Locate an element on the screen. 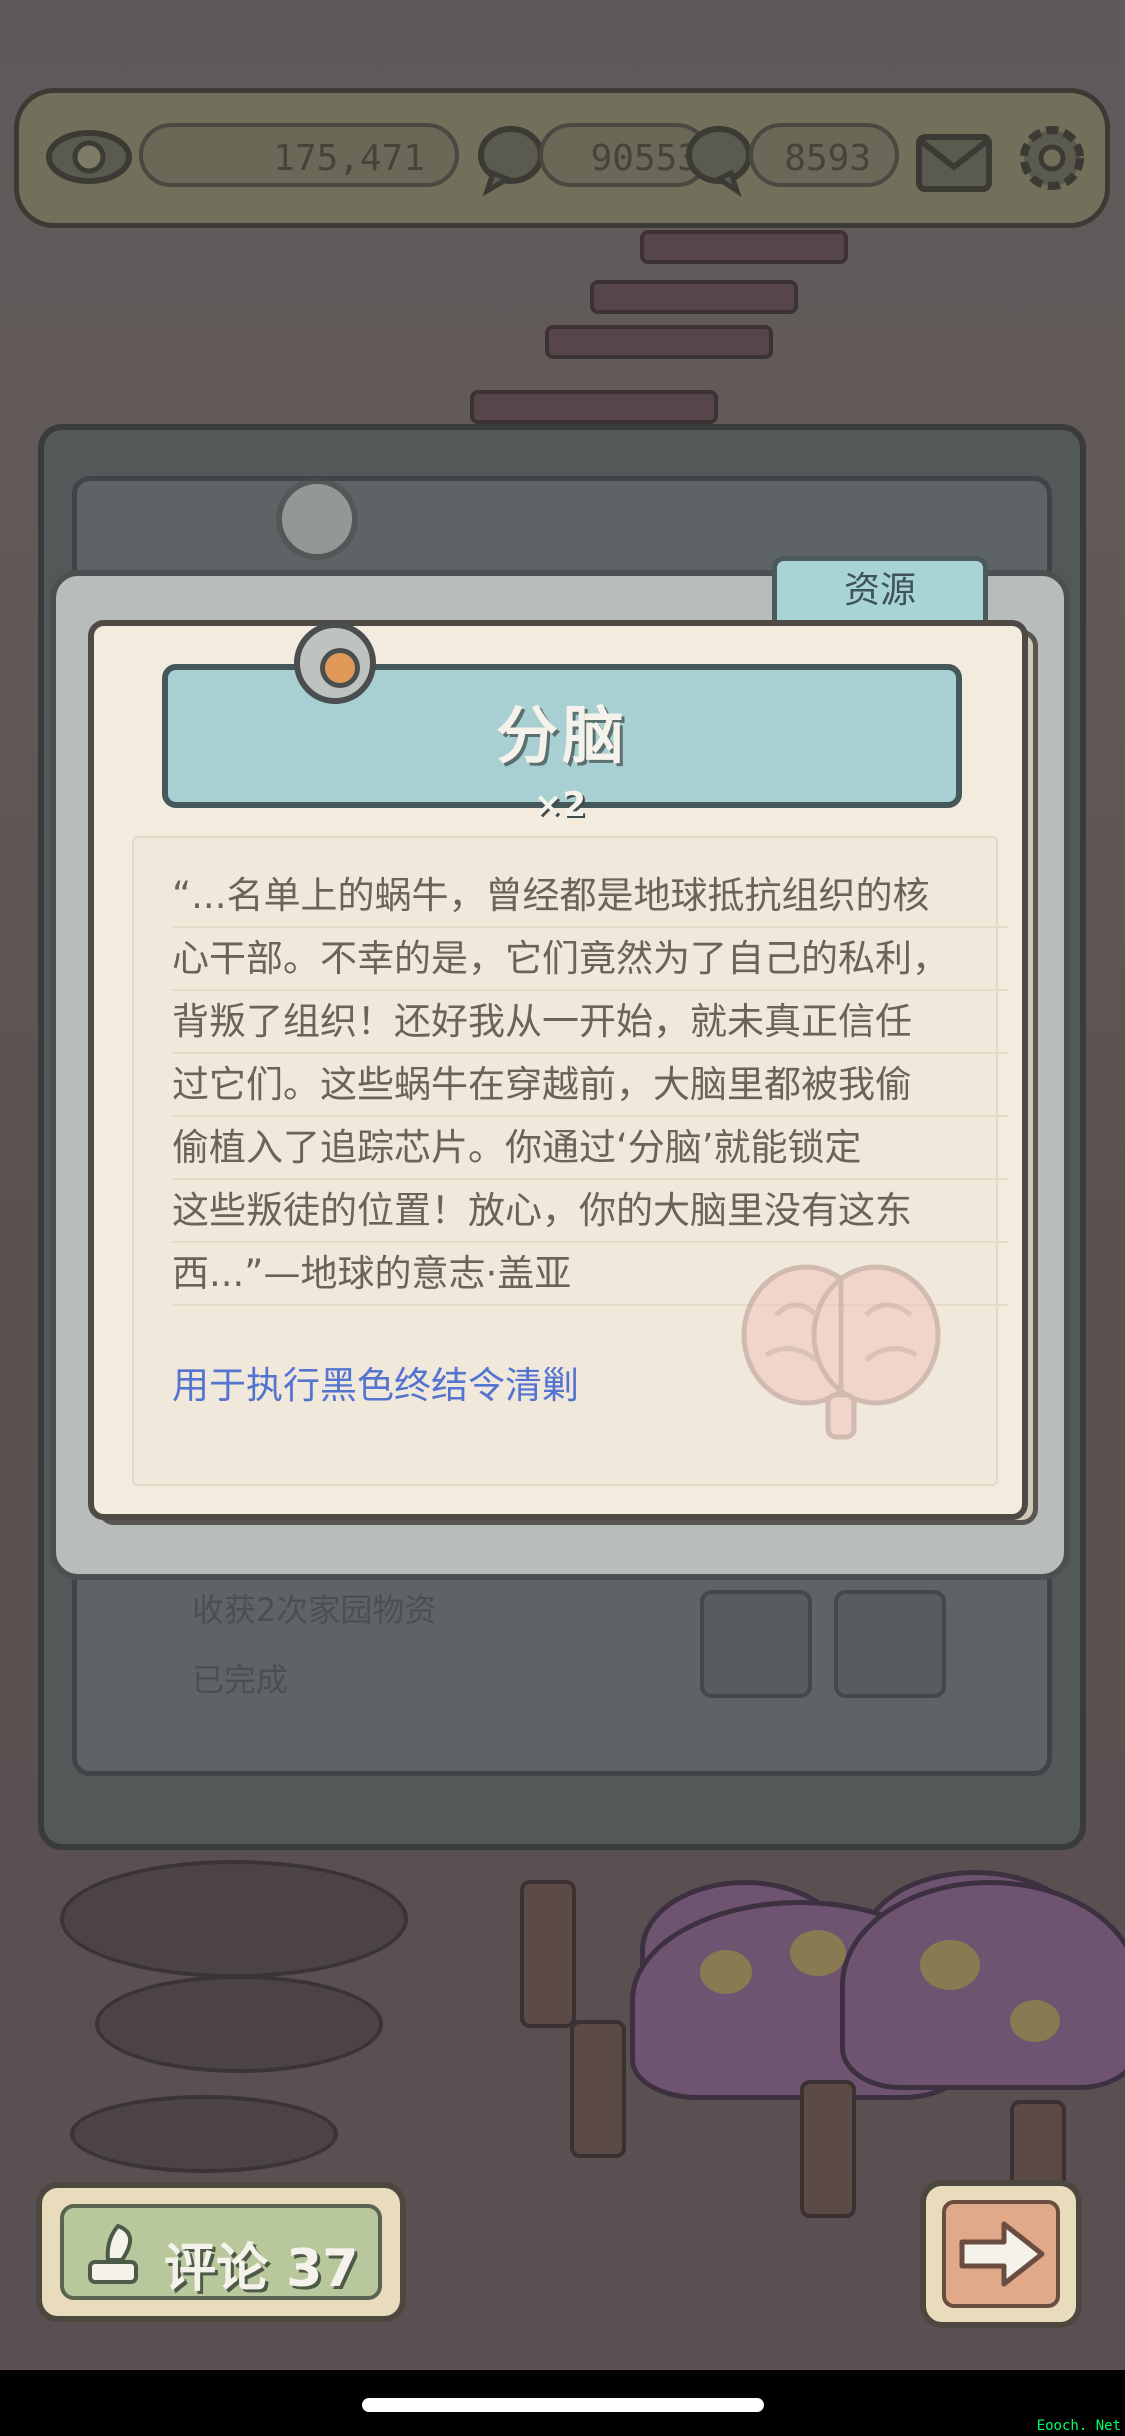 The height and width of the screenshot is (2436, 1125). description-line: 偷植入了追踪芯片。你通过‘分脑’就能锁定 is located at coordinates (590, 1148).